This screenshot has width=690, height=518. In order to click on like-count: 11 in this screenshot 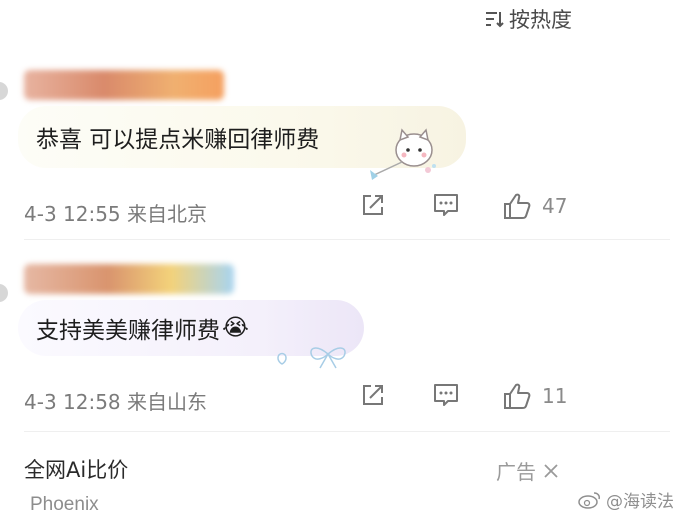, I will do `click(555, 396)`.